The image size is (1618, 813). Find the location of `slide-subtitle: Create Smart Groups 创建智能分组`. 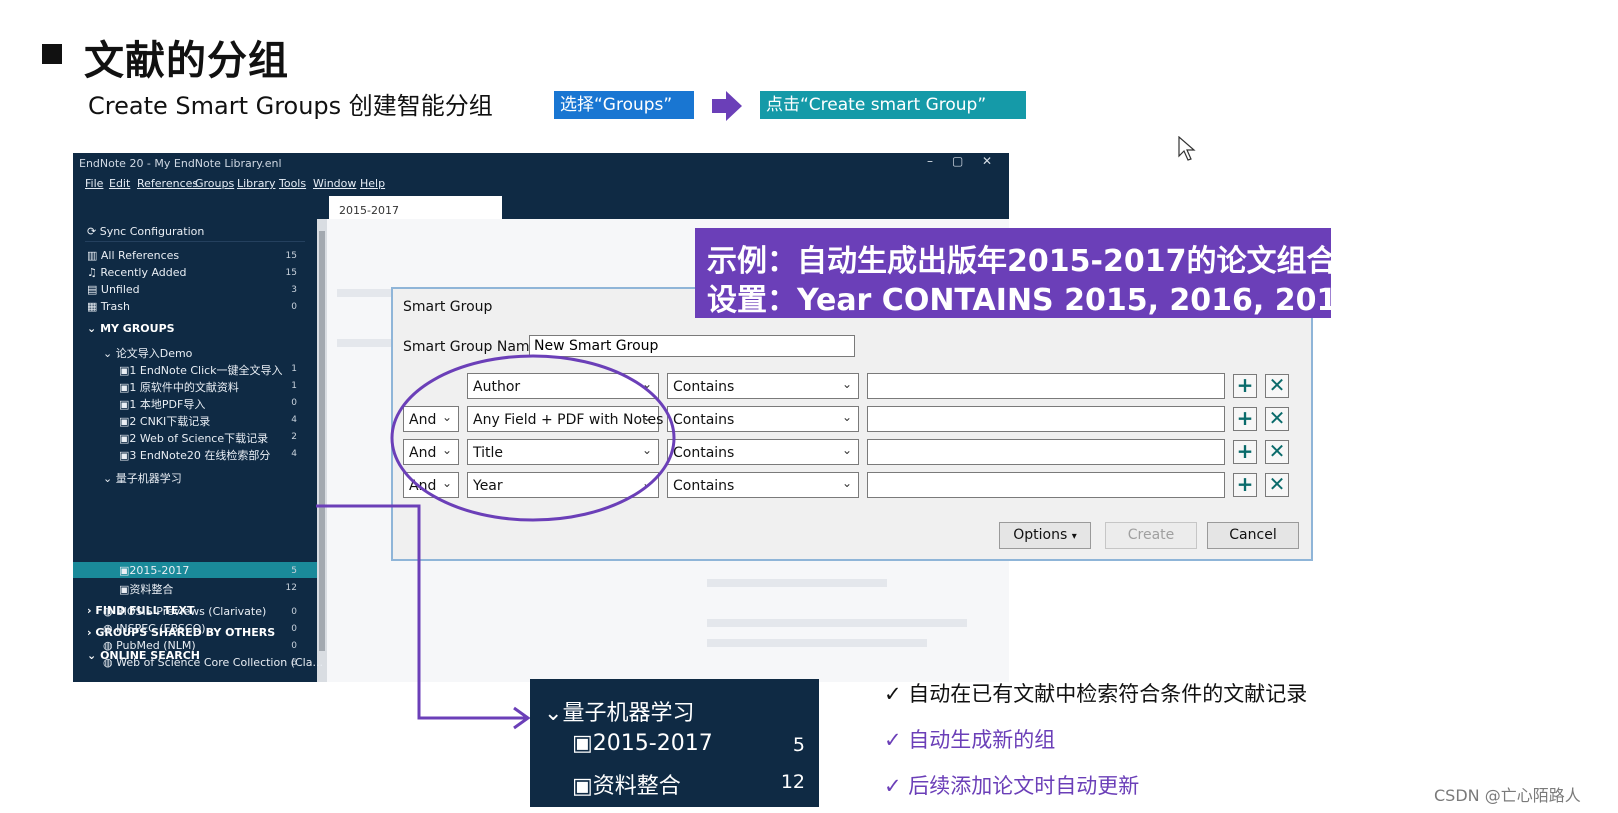

slide-subtitle: Create Smart Groups 创建智能分组 is located at coordinates (290, 106).